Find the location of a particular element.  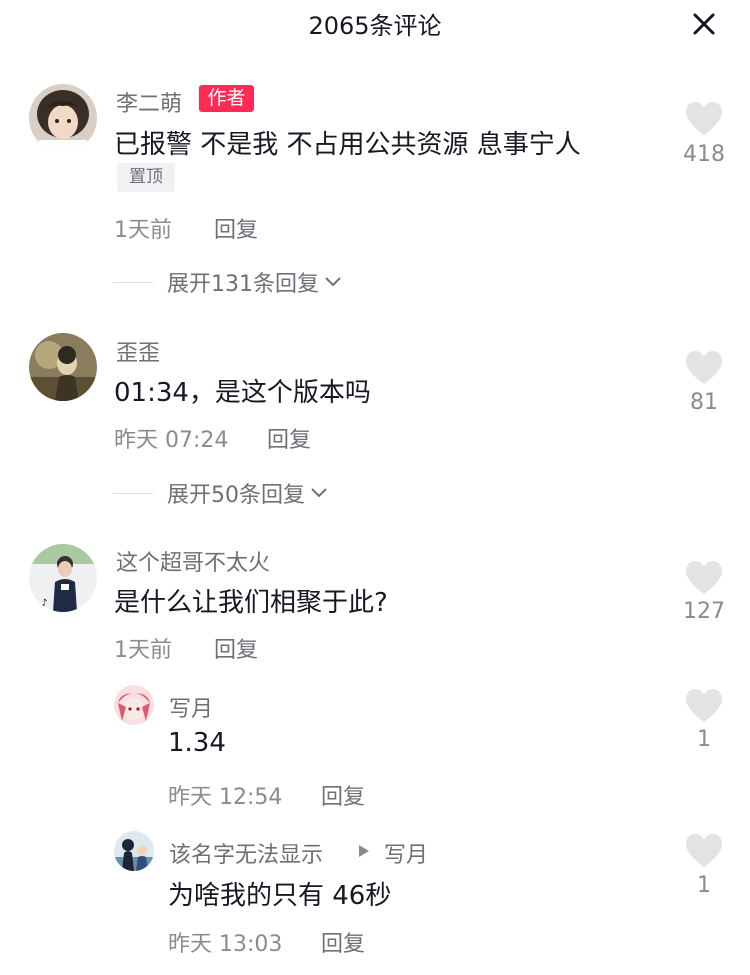

comment-text: 01:34，是这个版本吗 is located at coordinates (242, 393).